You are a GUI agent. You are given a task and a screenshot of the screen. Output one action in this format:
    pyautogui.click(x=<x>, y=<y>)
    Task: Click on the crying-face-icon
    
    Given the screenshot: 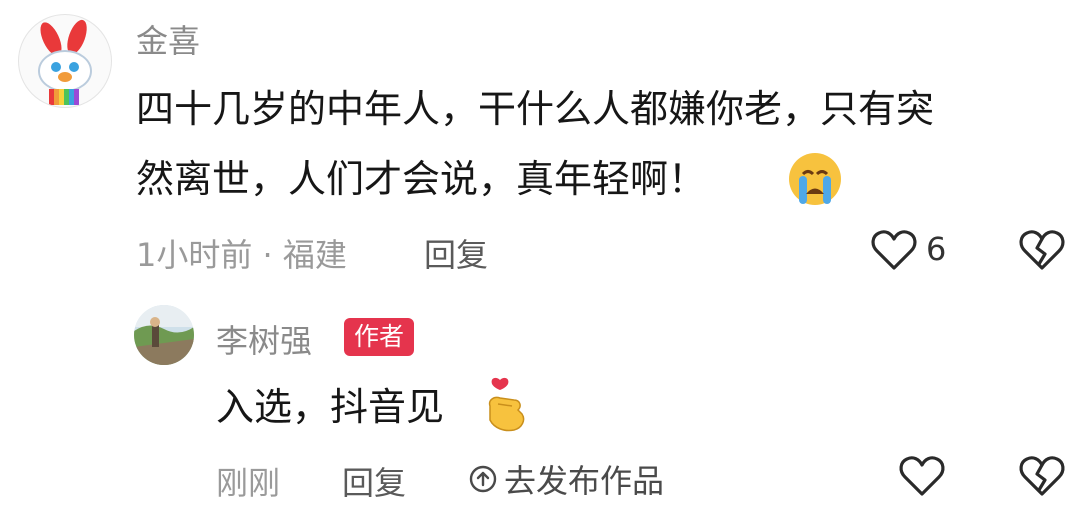 What is the action you would take?
    pyautogui.click(x=815, y=179)
    